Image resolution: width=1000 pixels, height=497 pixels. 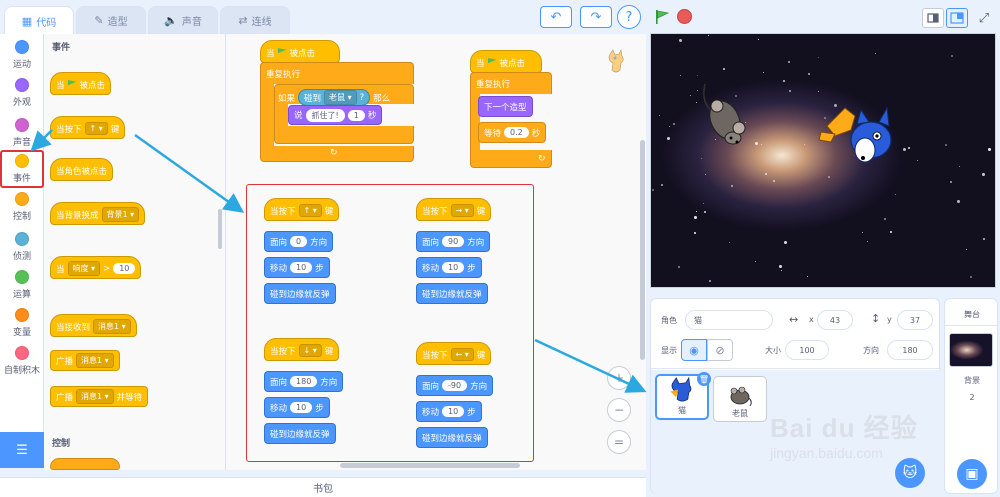 What do you see at coordinates (189, 173) in the screenshot?
I see `arrow-to-key-scripts` at bounding box center [189, 173].